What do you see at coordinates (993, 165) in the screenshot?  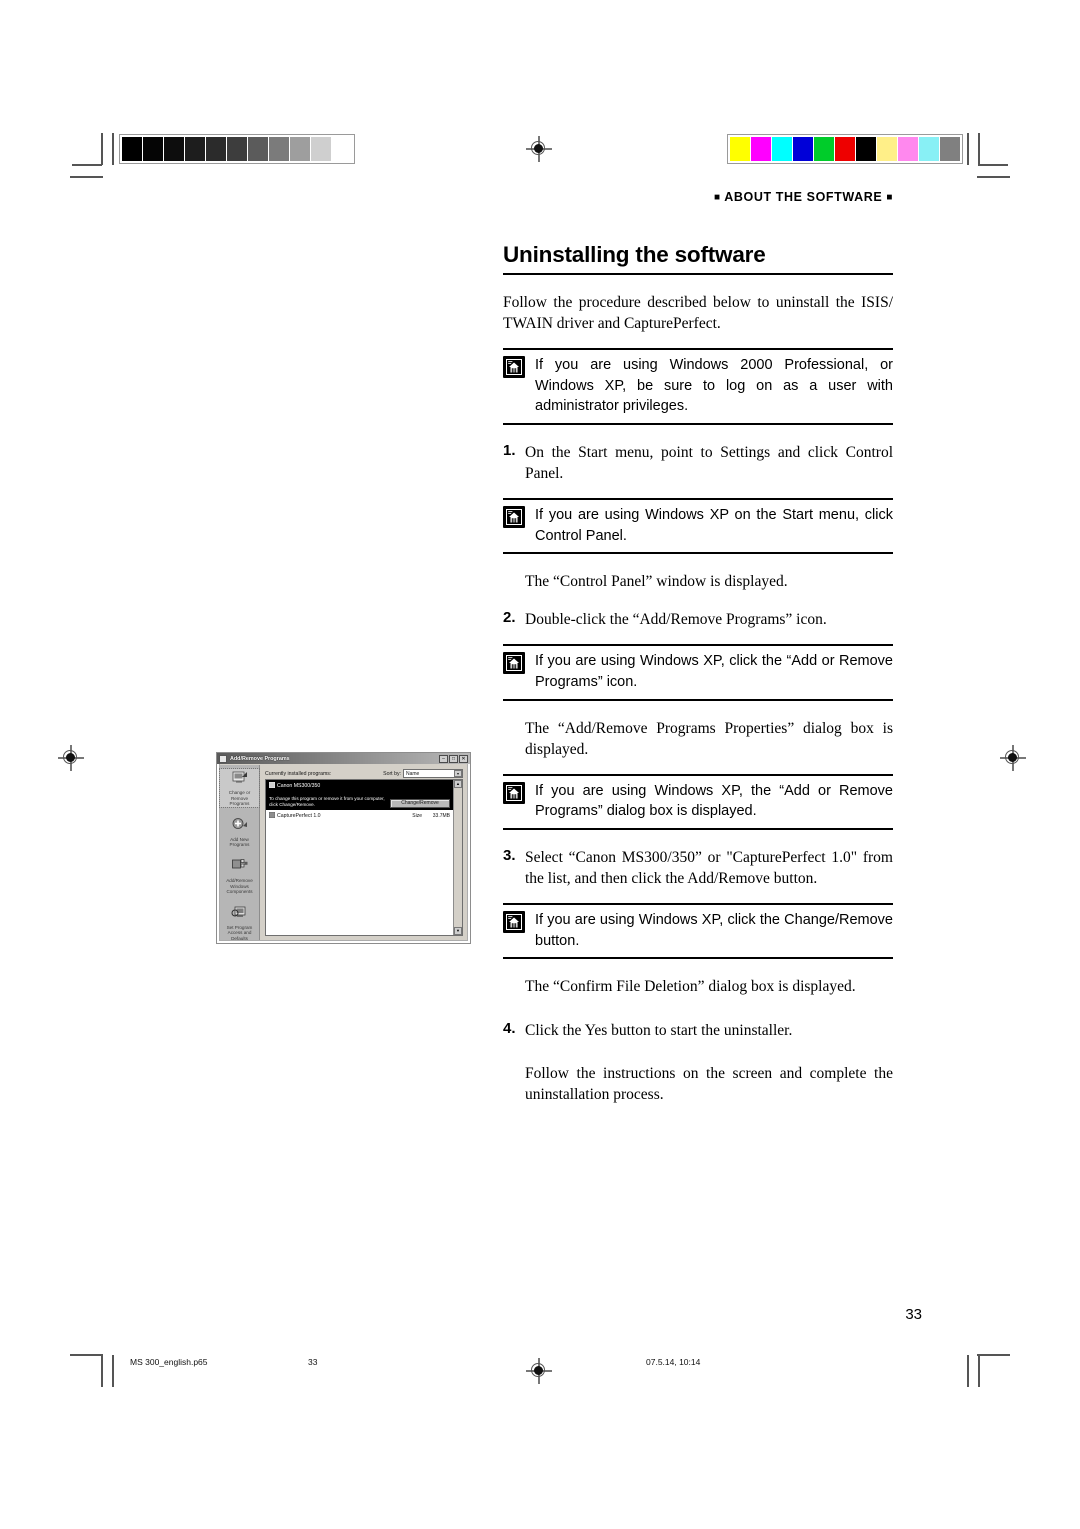 I see `crop-mark-top-right-h` at bounding box center [993, 165].